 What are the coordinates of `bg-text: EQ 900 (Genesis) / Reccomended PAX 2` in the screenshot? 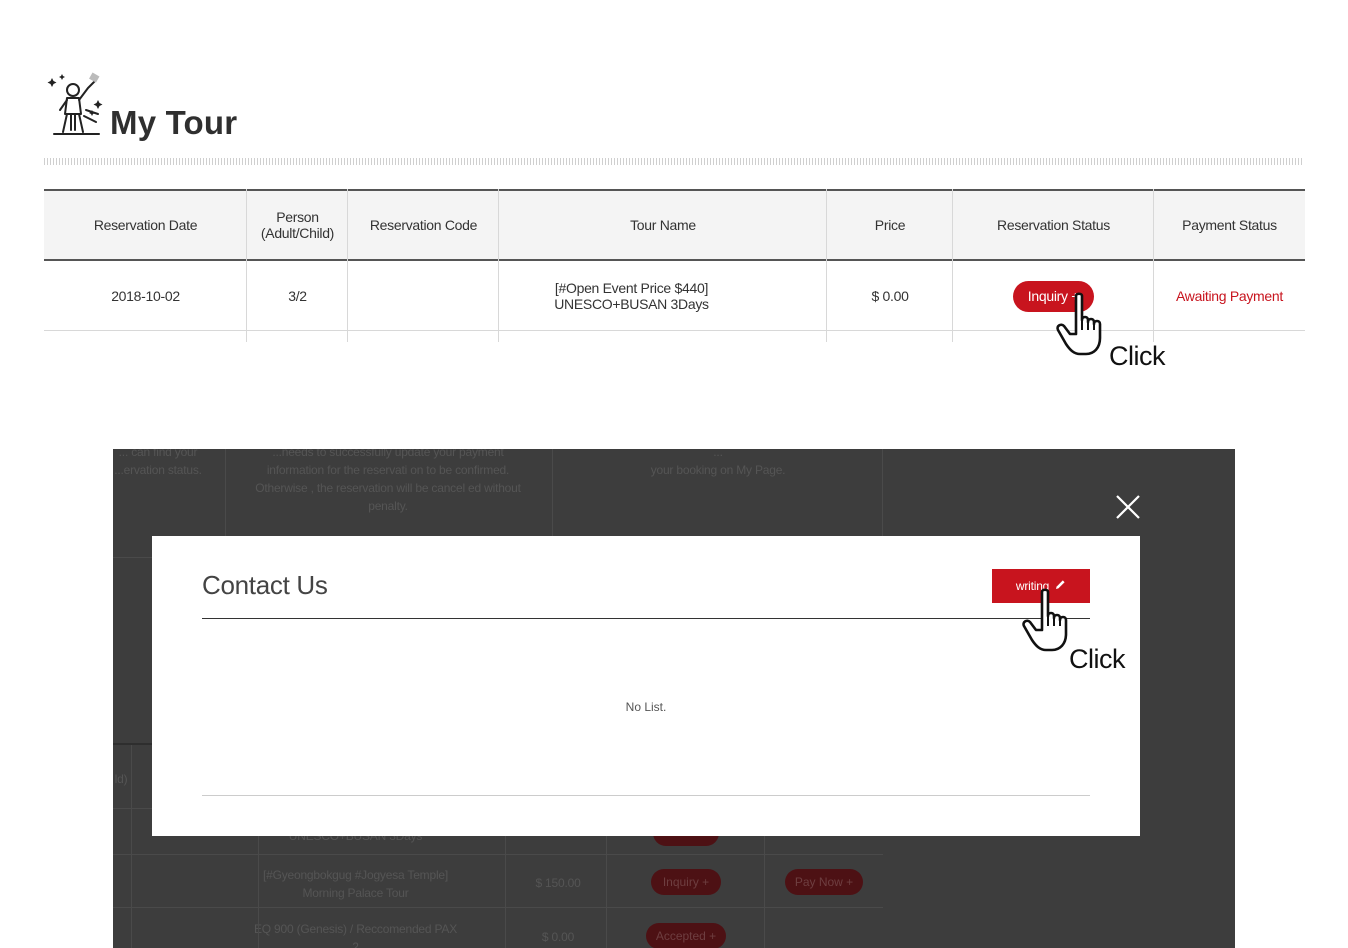 It's located at (355, 935).